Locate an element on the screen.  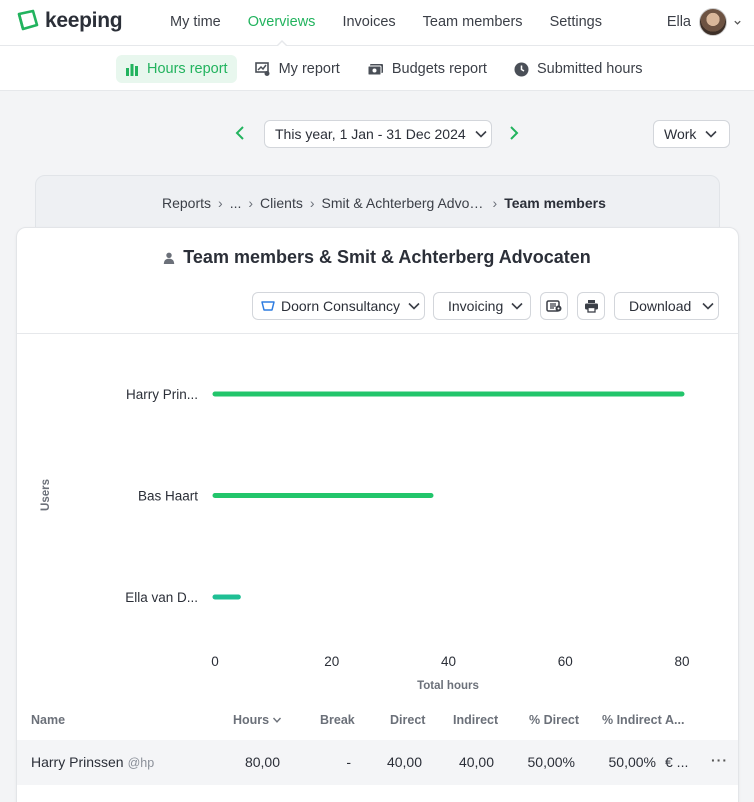
customer-filter-value: Doorn Consultancy is located at coordinates (341, 306).